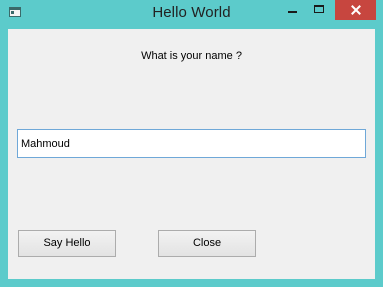 Image resolution: width=383 pixels, height=287 pixels. I want to click on title-bar: Hello World, so click(191, 14).